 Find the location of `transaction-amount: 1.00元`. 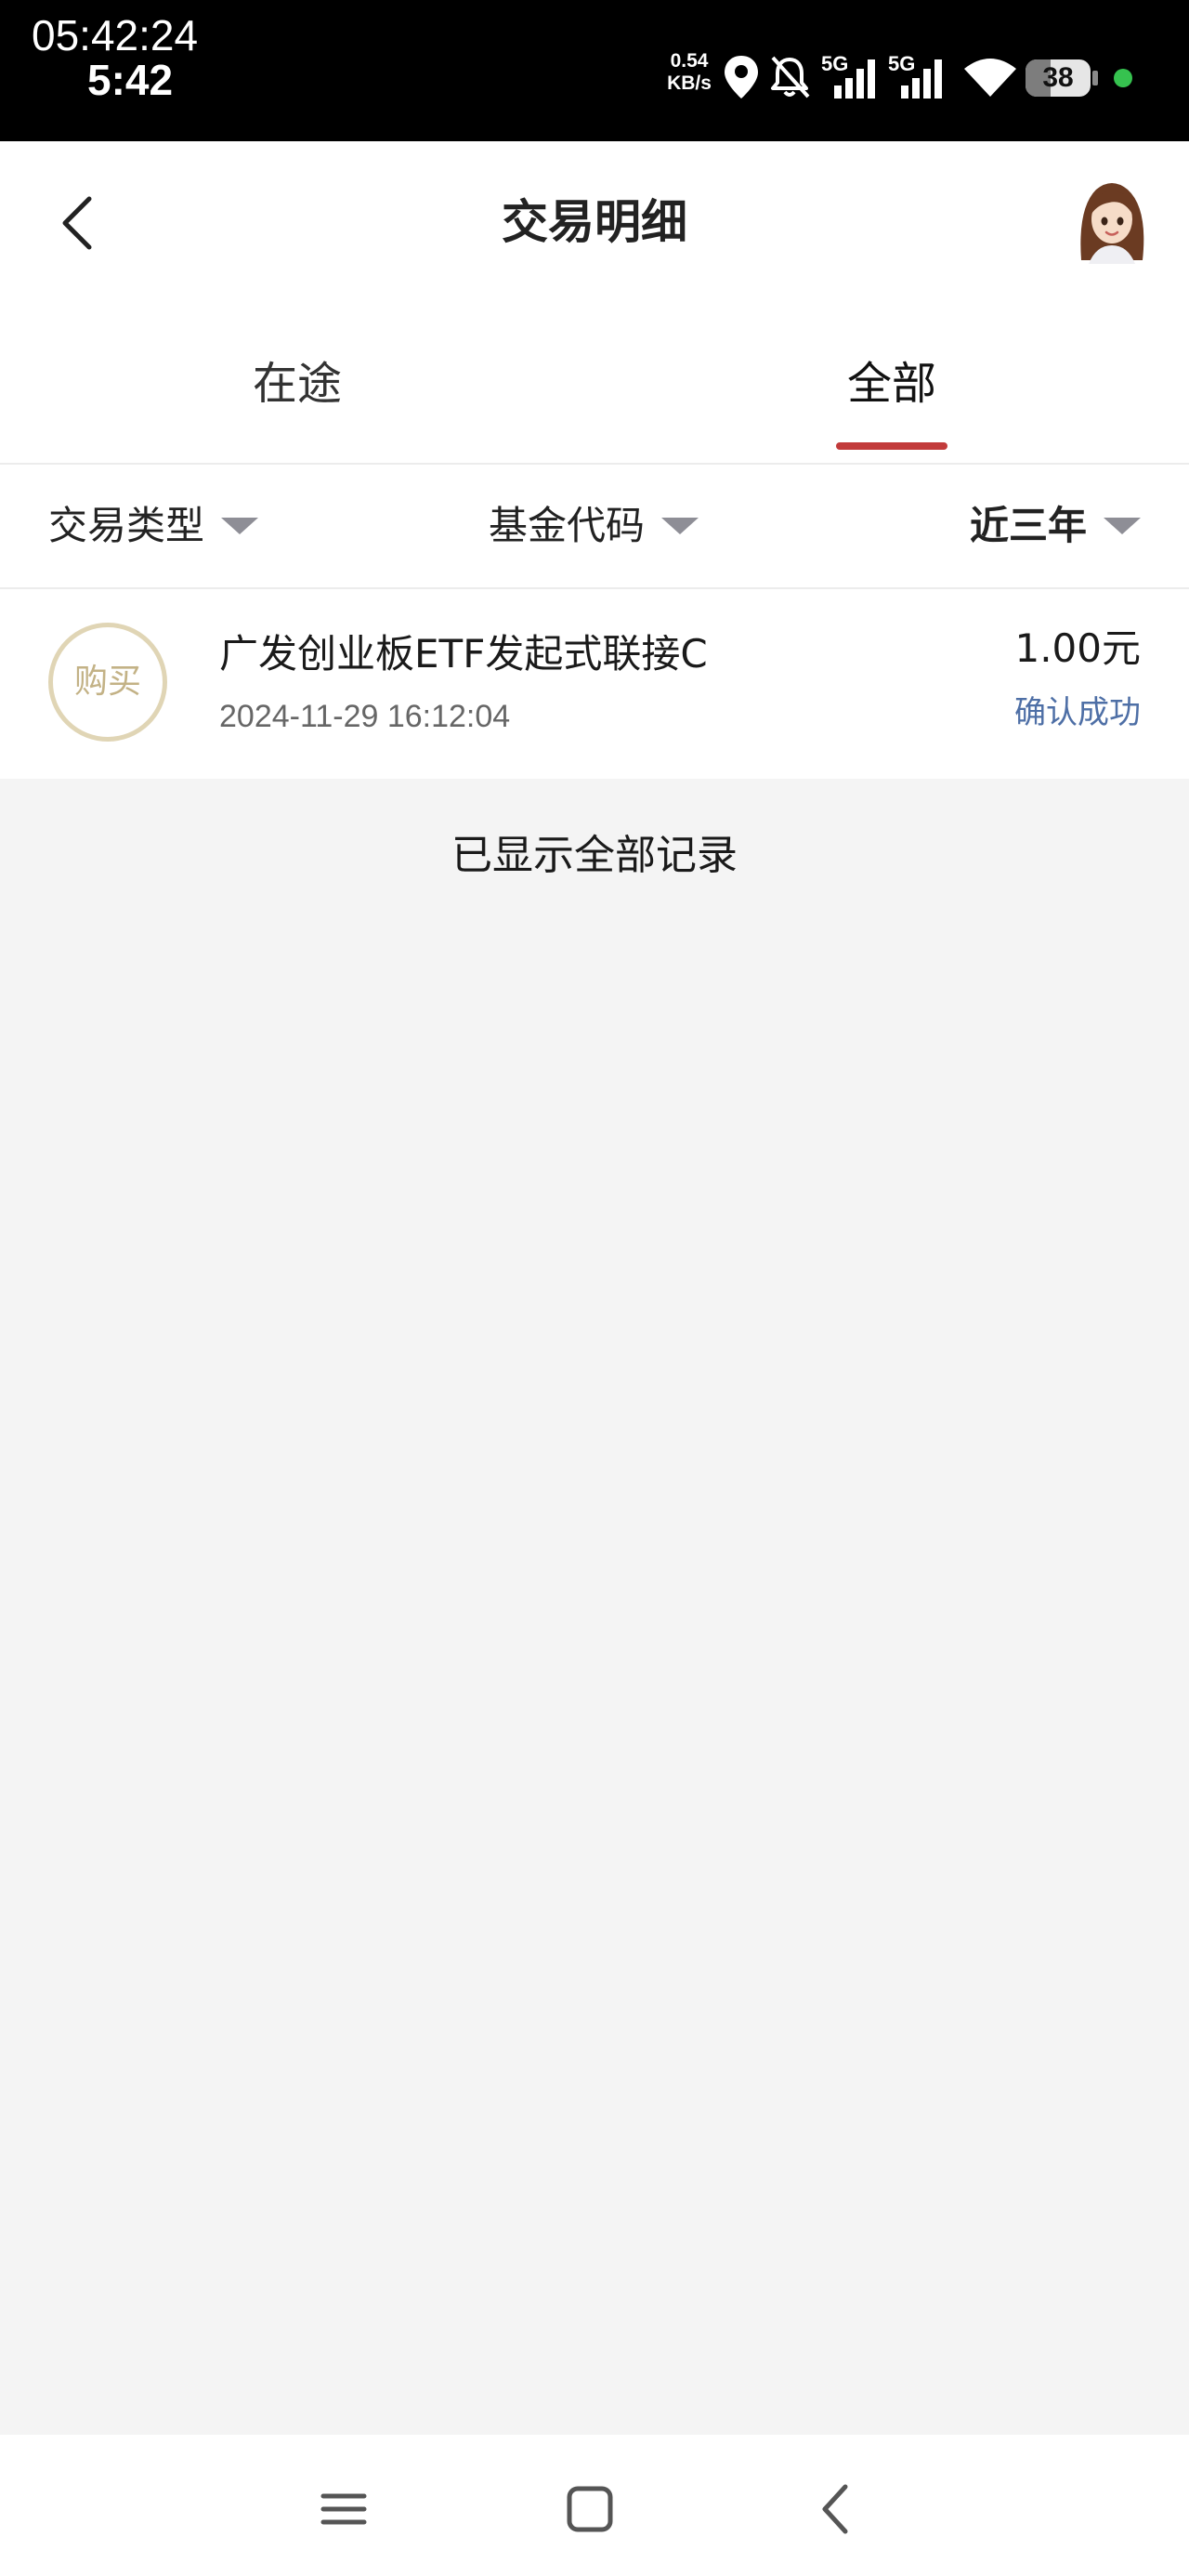

transaction-amount: 1.00元 is located at coordinates (1077, 648).